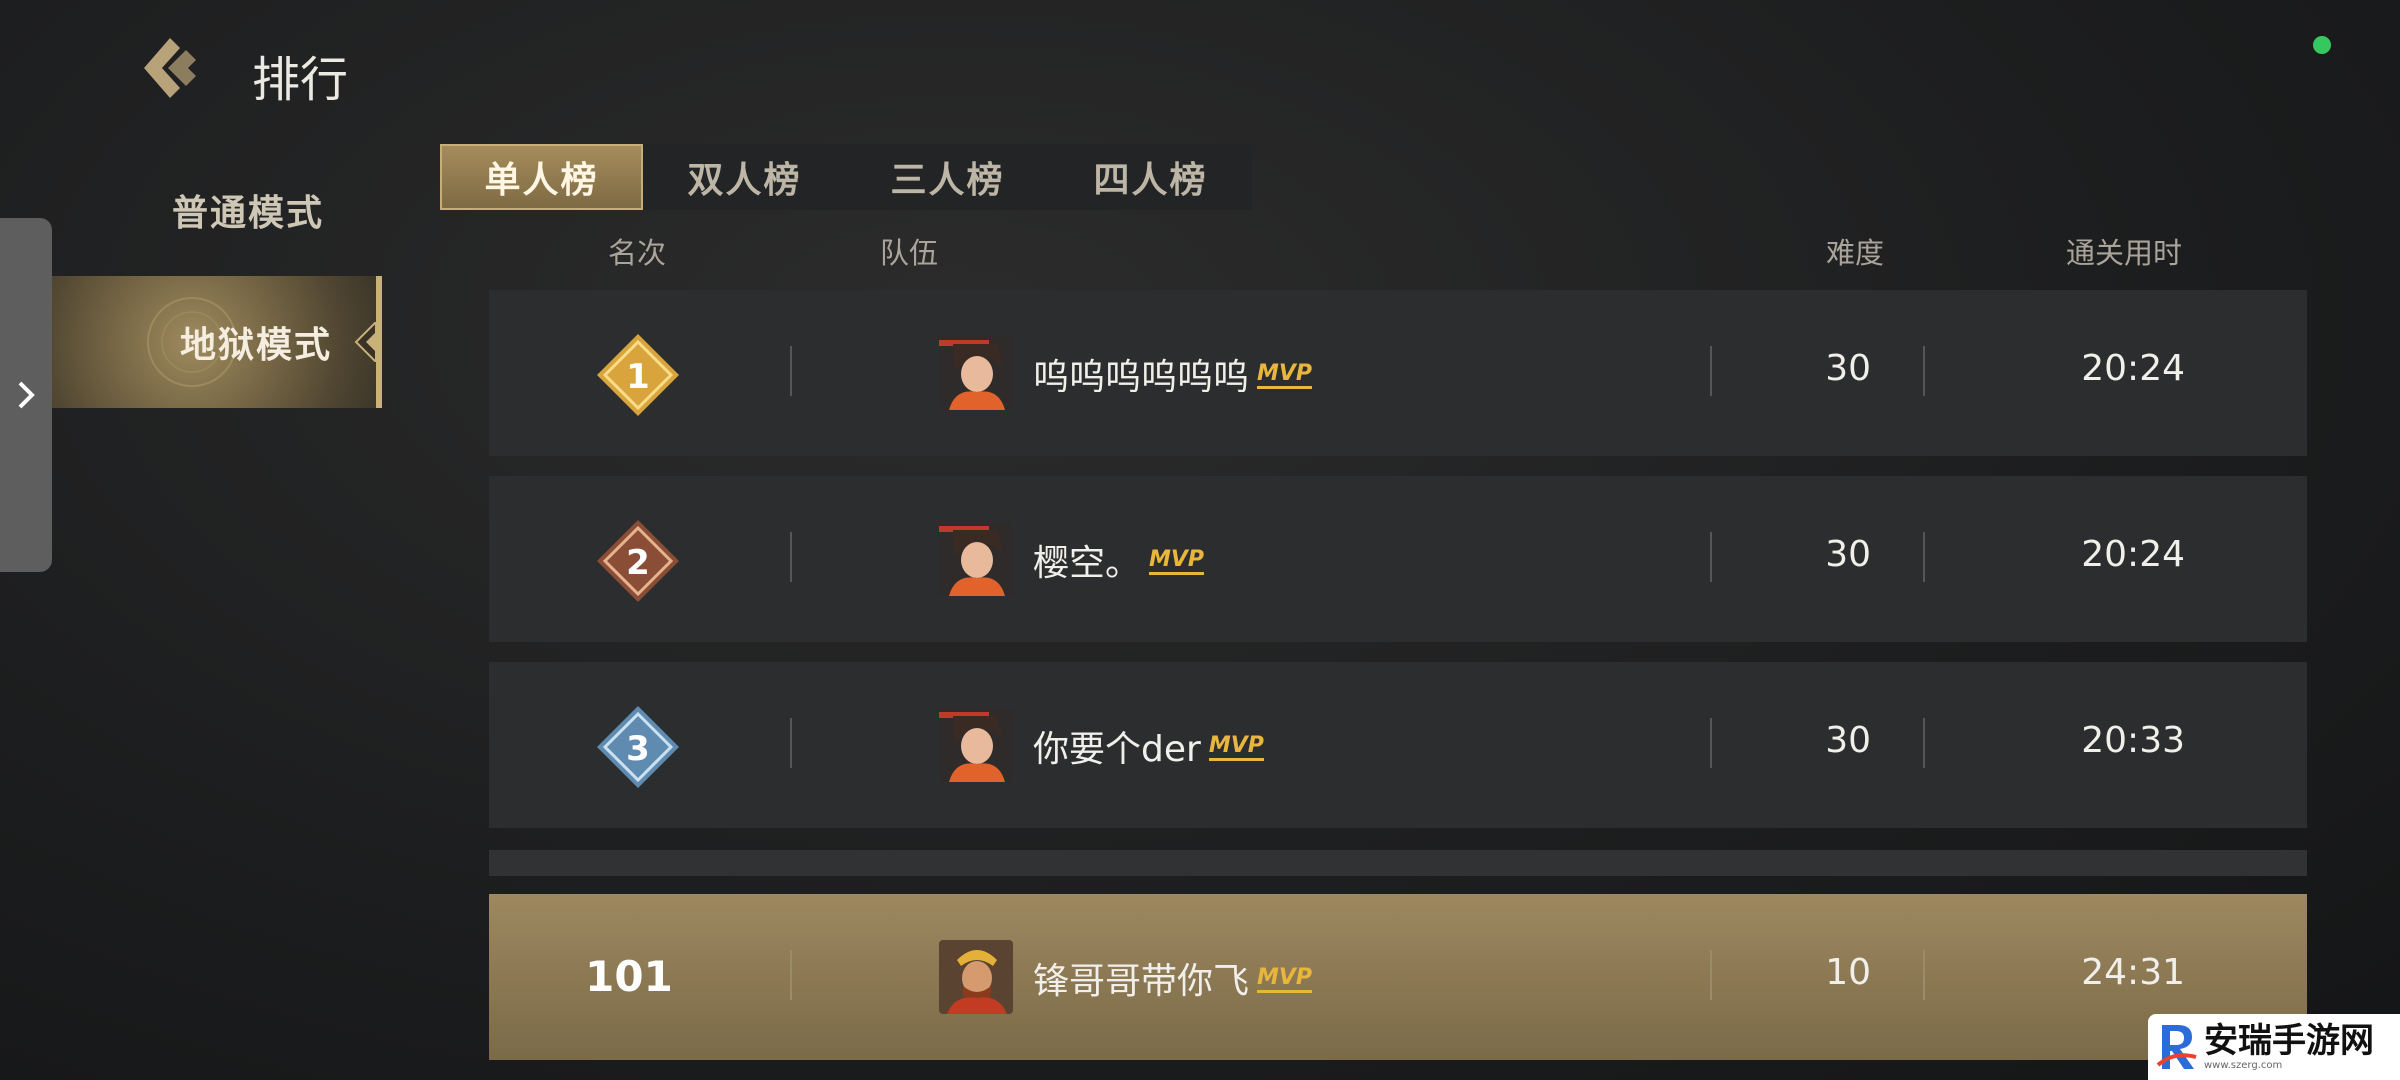  Describe the element at coordinates (1200, 250) in the screenshot. I see `table-header: 名次 队伍 难度 通关用时` at that location.